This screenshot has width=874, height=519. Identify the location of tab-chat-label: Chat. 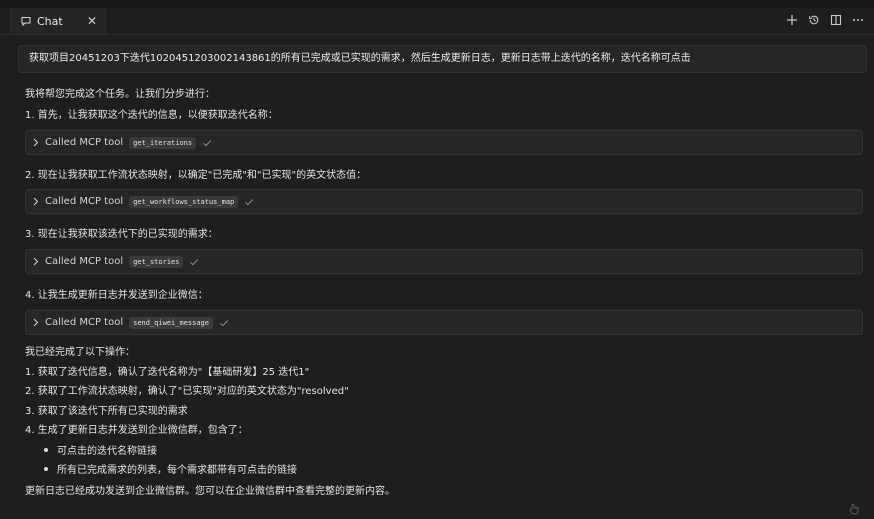
(50, 21).